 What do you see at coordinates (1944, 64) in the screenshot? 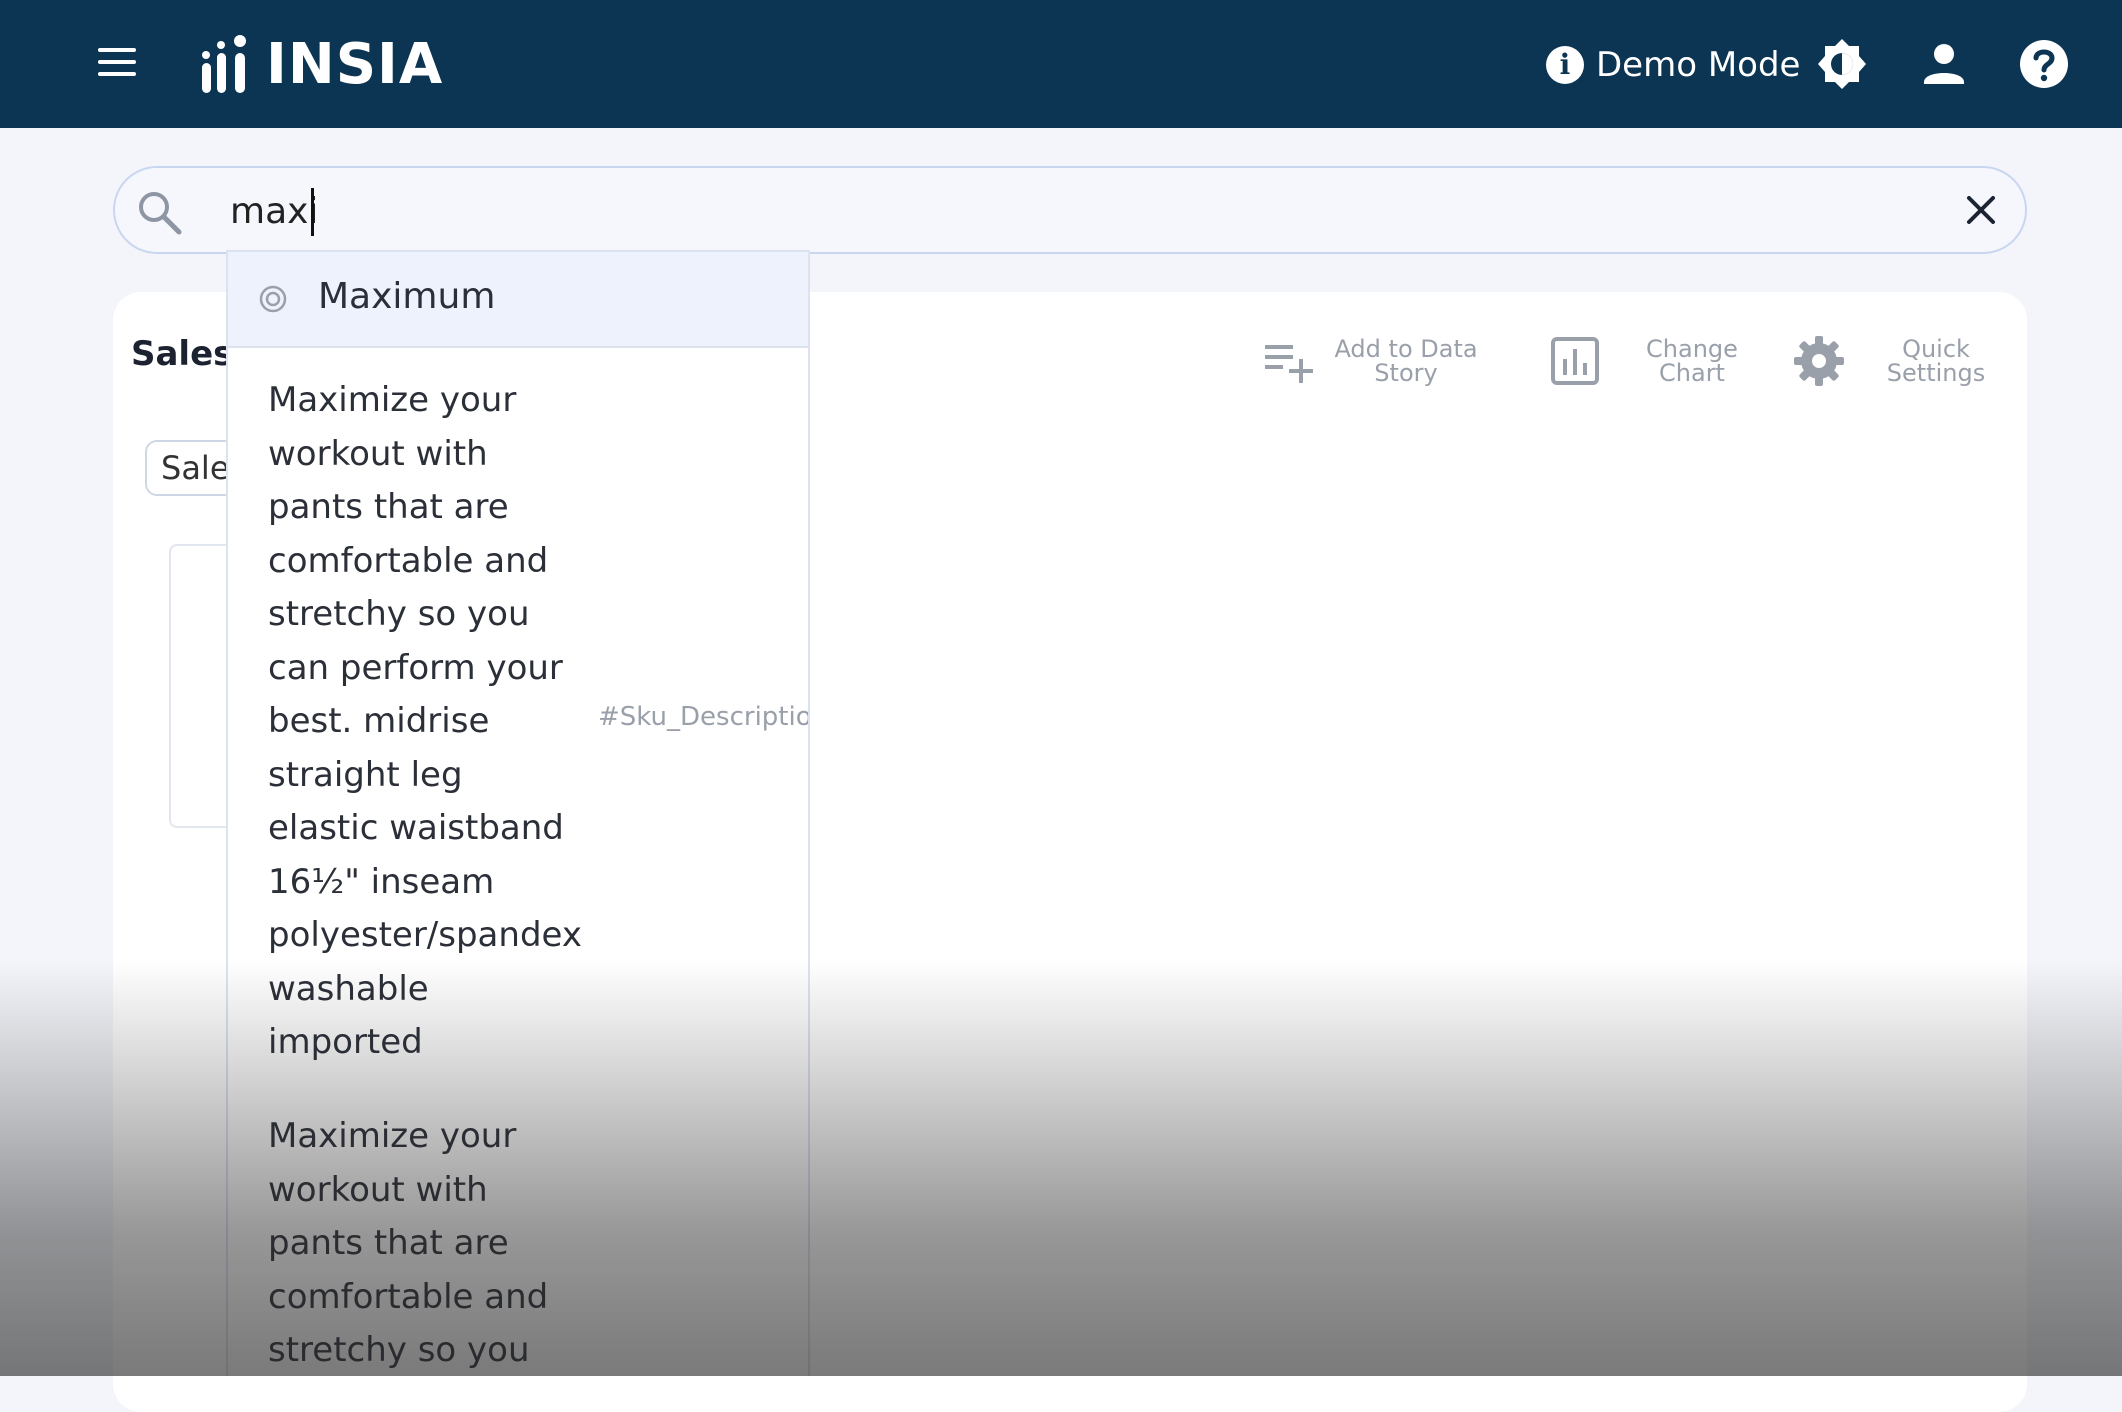
I see `account-icon` at bounding box center [1944, 64].